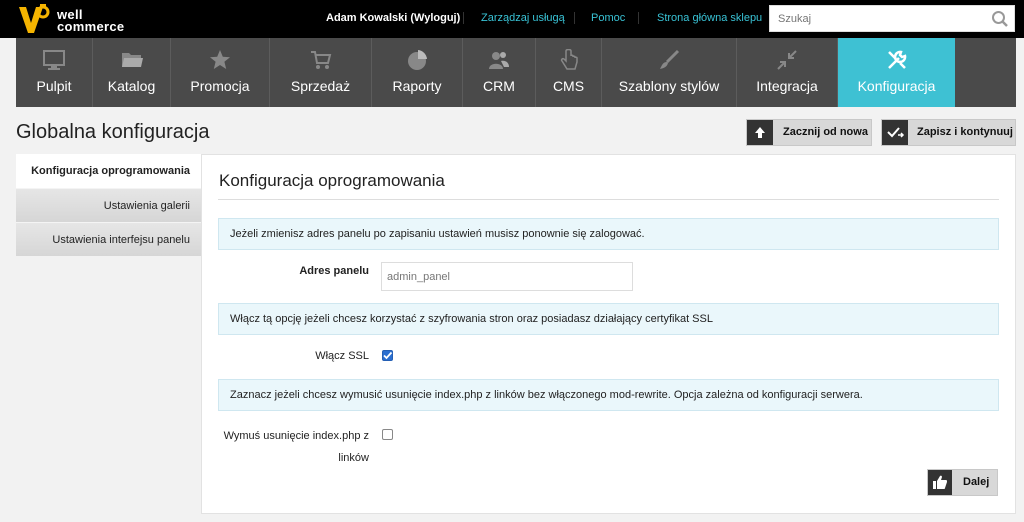 This screenshot has height=522, width=1024. I want to click on save-label: Zapisz i kontynuuj, so click(965, 132).